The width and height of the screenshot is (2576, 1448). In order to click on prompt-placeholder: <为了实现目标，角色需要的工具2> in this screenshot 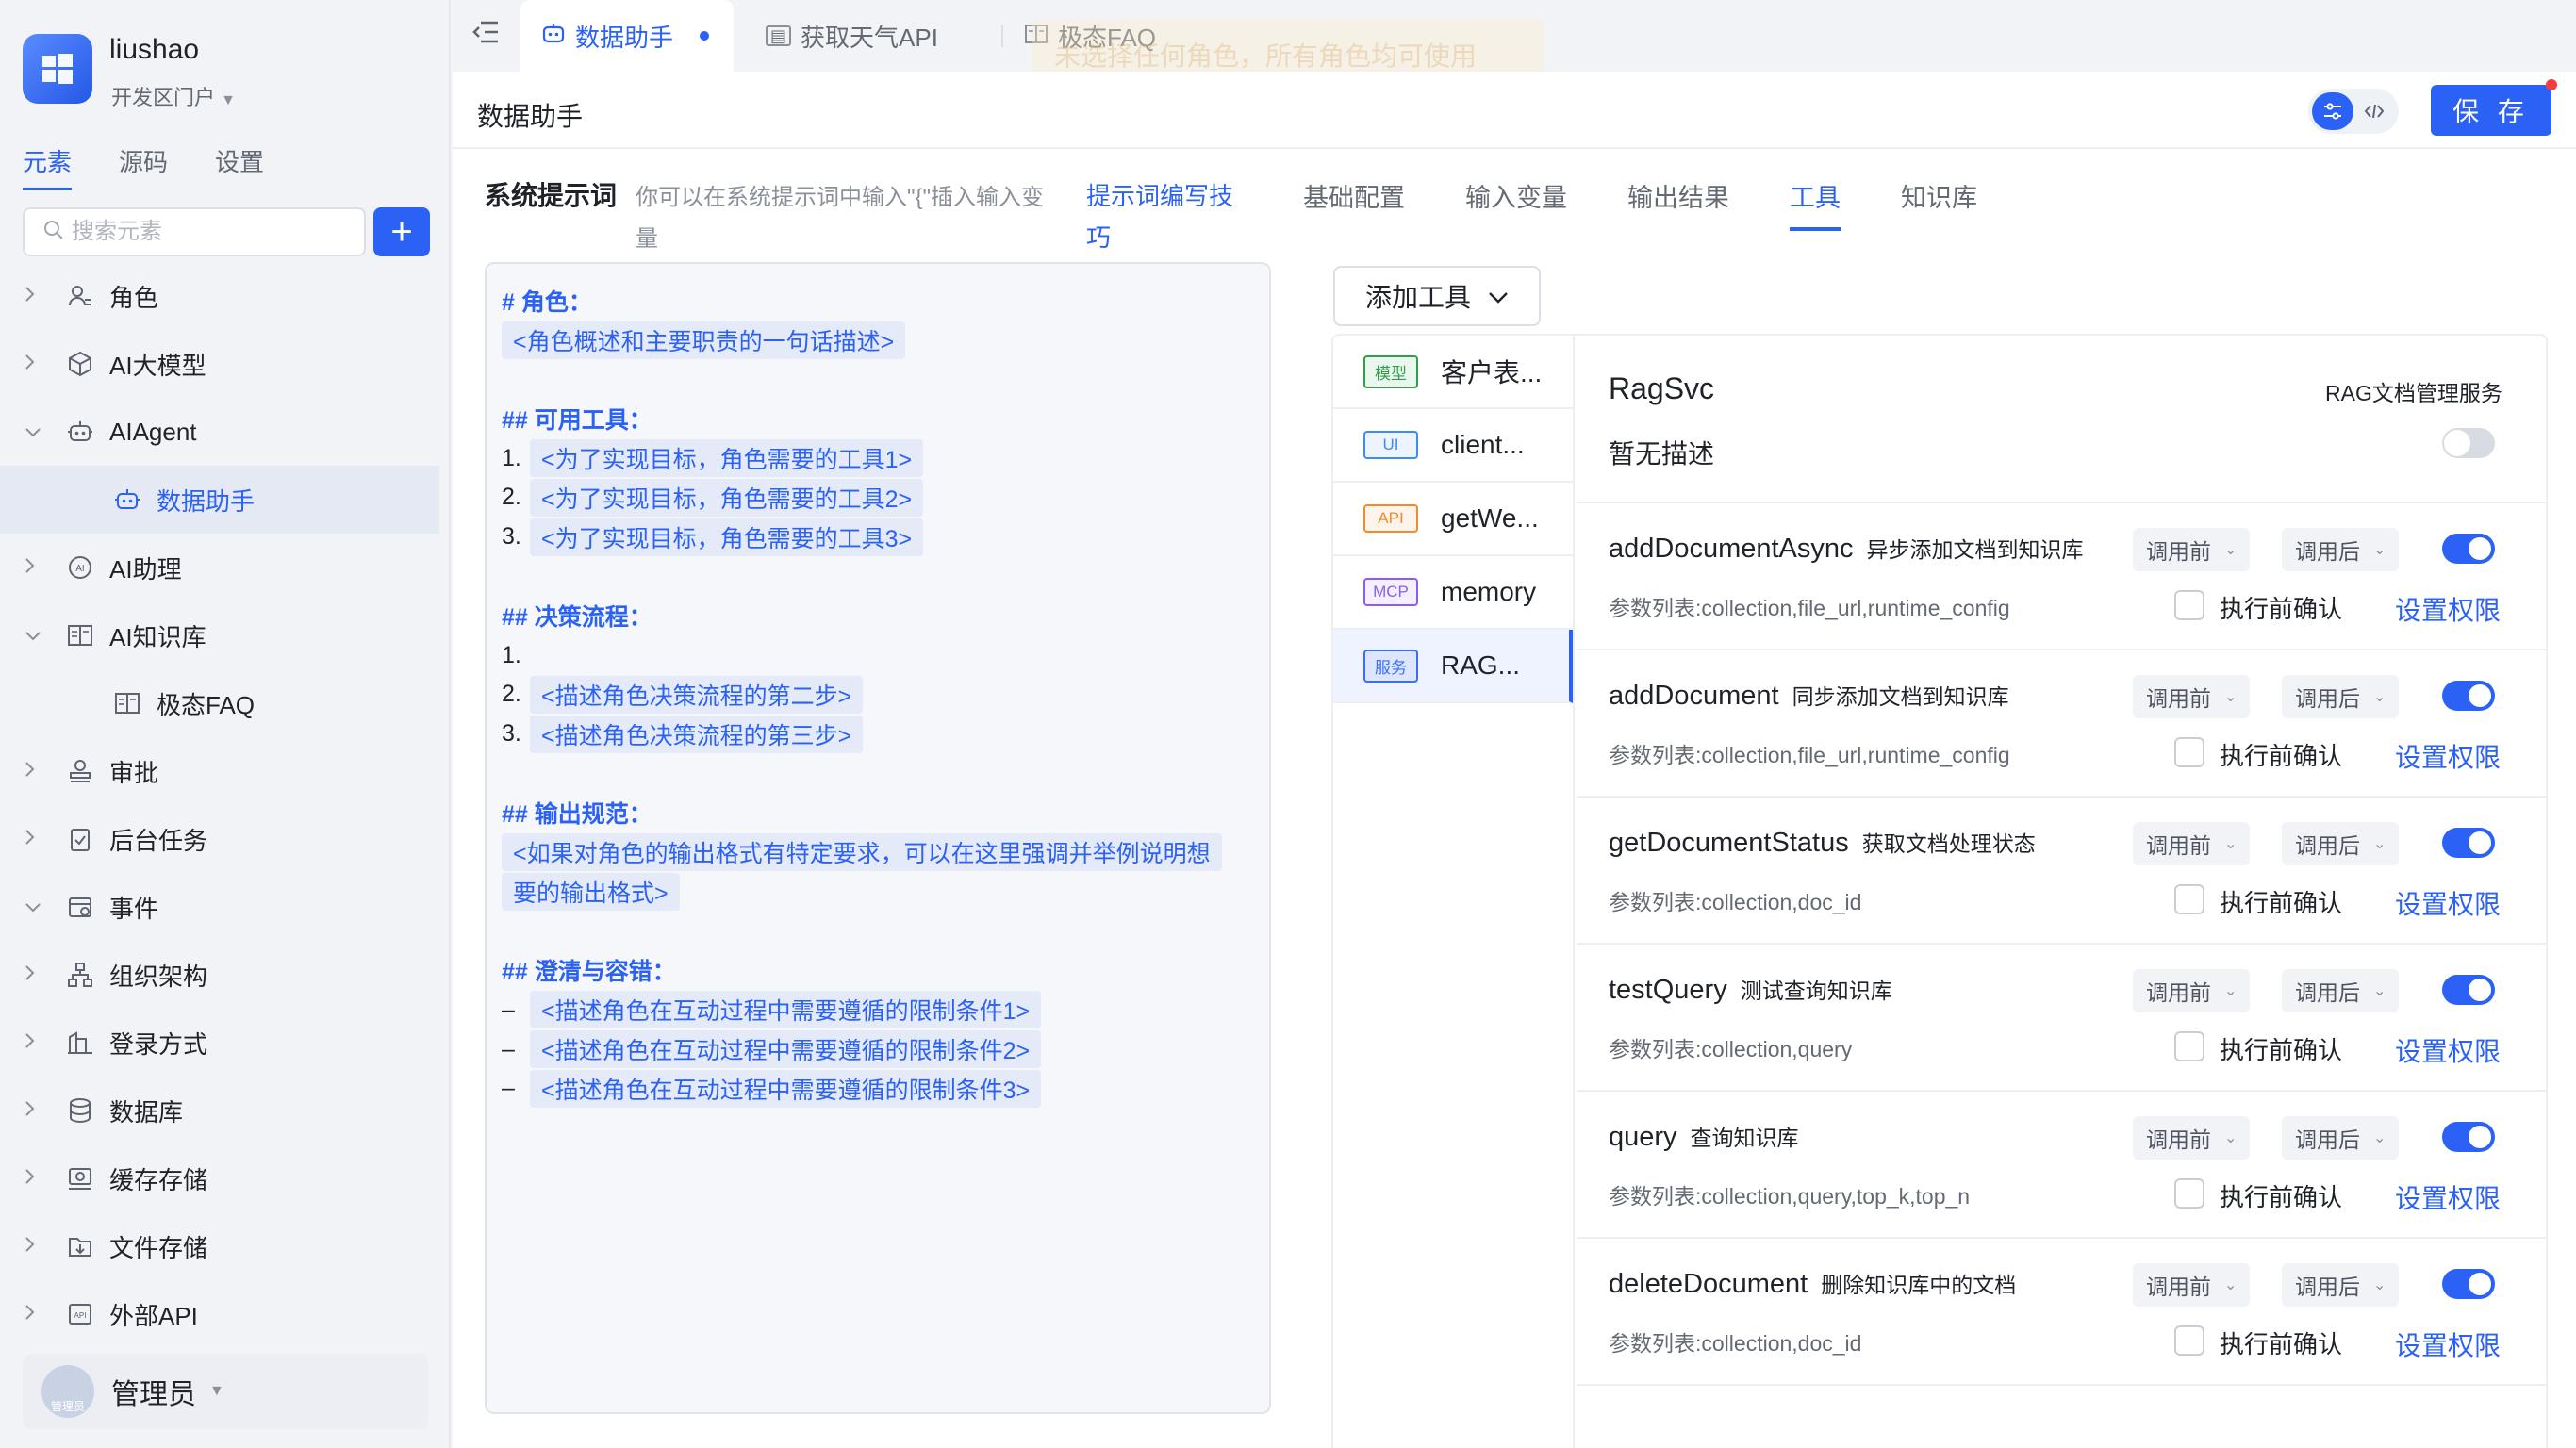, I will do `click(727, 497)`.